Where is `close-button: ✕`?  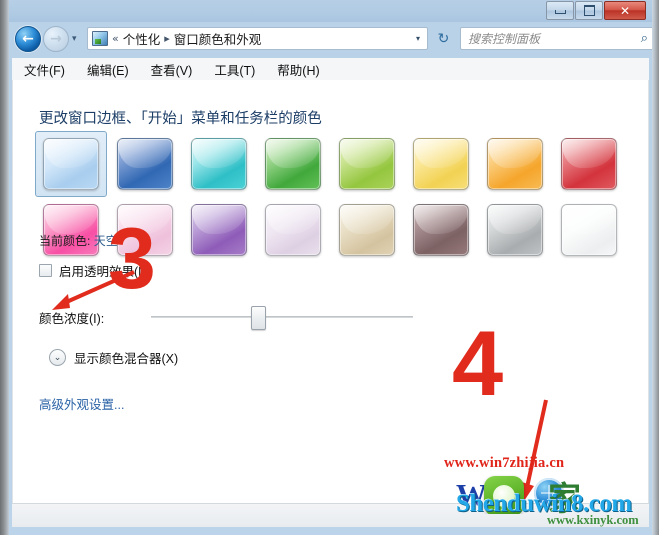
close-button: ✕ is located at coordinates (625, 10).